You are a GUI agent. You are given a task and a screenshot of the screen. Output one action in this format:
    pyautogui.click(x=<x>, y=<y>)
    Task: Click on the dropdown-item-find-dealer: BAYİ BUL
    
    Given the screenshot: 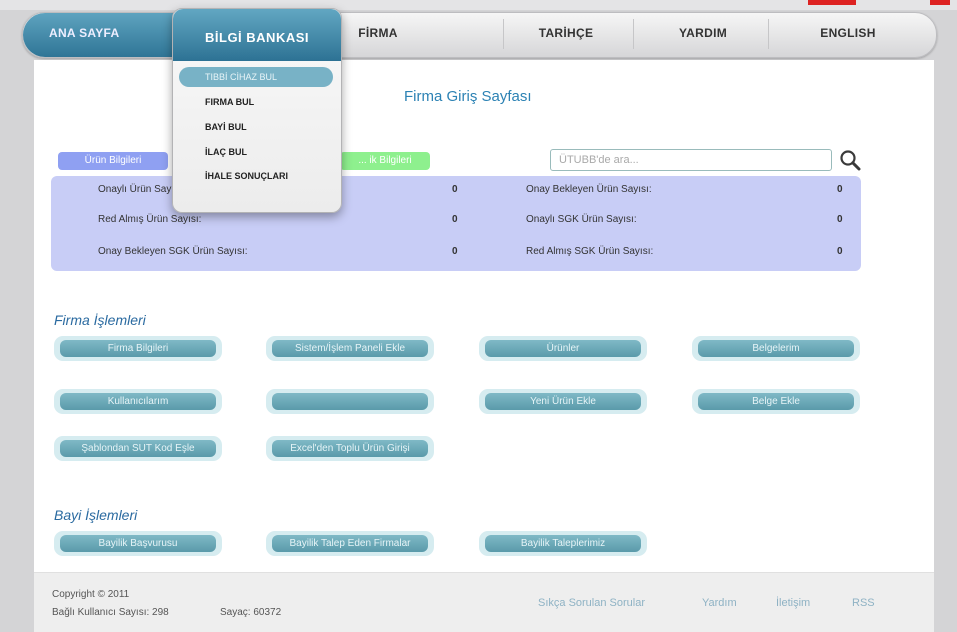 What is the action you would take?
    pyautogui.click(x=226, y=127)
    